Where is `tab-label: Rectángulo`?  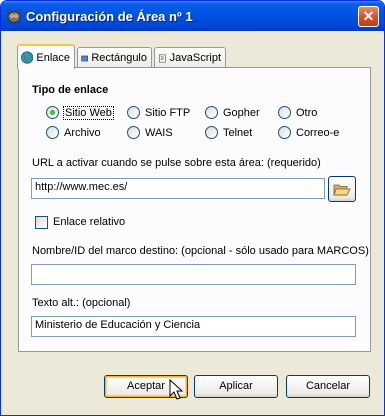 tab-label: Rectángulo is located at coordinates (119, 58).